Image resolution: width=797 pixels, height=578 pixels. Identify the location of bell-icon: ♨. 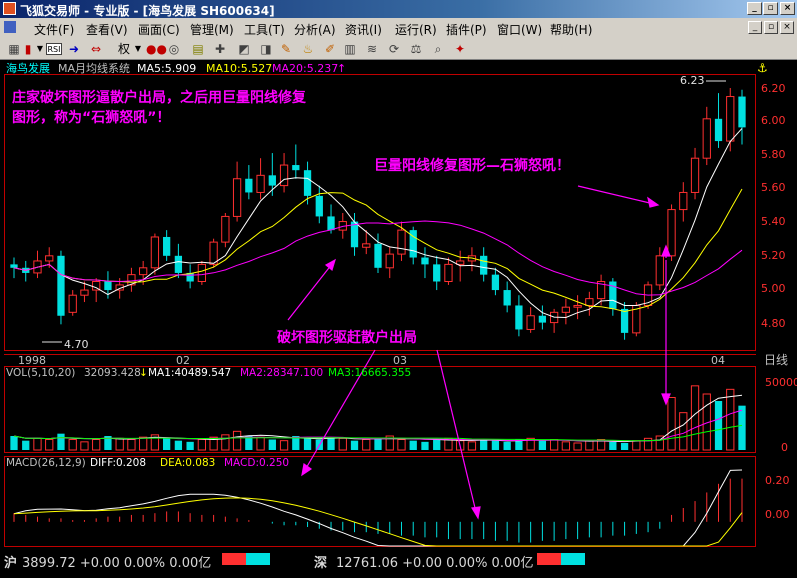
(308, 49).